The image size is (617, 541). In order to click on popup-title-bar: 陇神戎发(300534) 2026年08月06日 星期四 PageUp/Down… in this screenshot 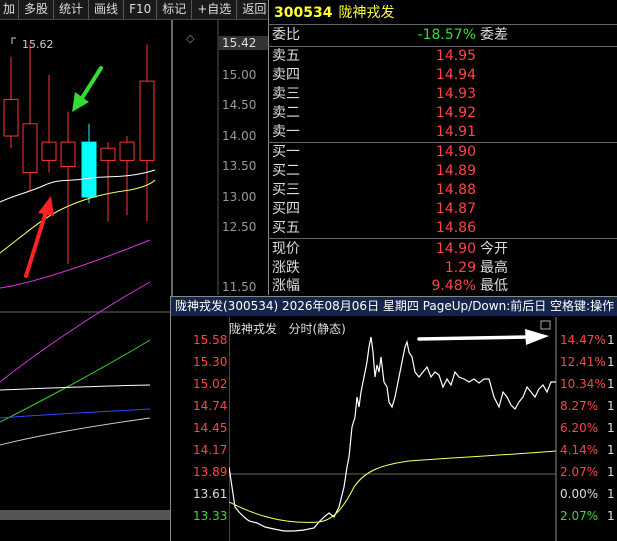, I will do `click(394, 306)`.